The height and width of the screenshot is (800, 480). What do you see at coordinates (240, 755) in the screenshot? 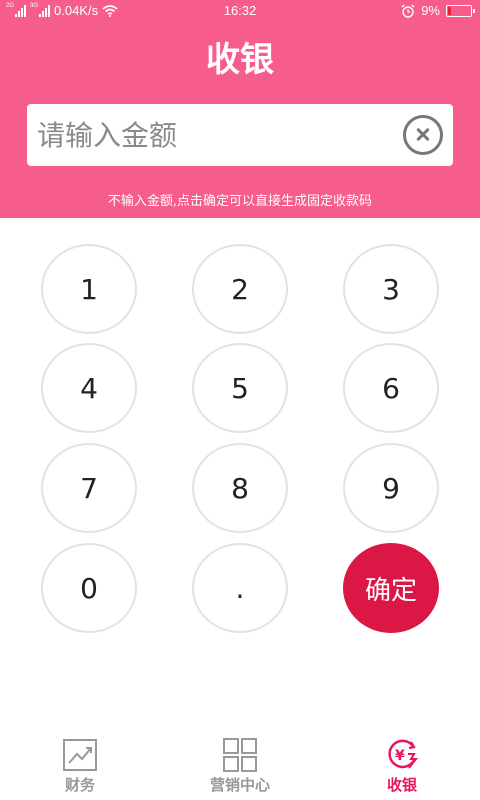
I see `grid-icon` at bounding box center [240, 755].